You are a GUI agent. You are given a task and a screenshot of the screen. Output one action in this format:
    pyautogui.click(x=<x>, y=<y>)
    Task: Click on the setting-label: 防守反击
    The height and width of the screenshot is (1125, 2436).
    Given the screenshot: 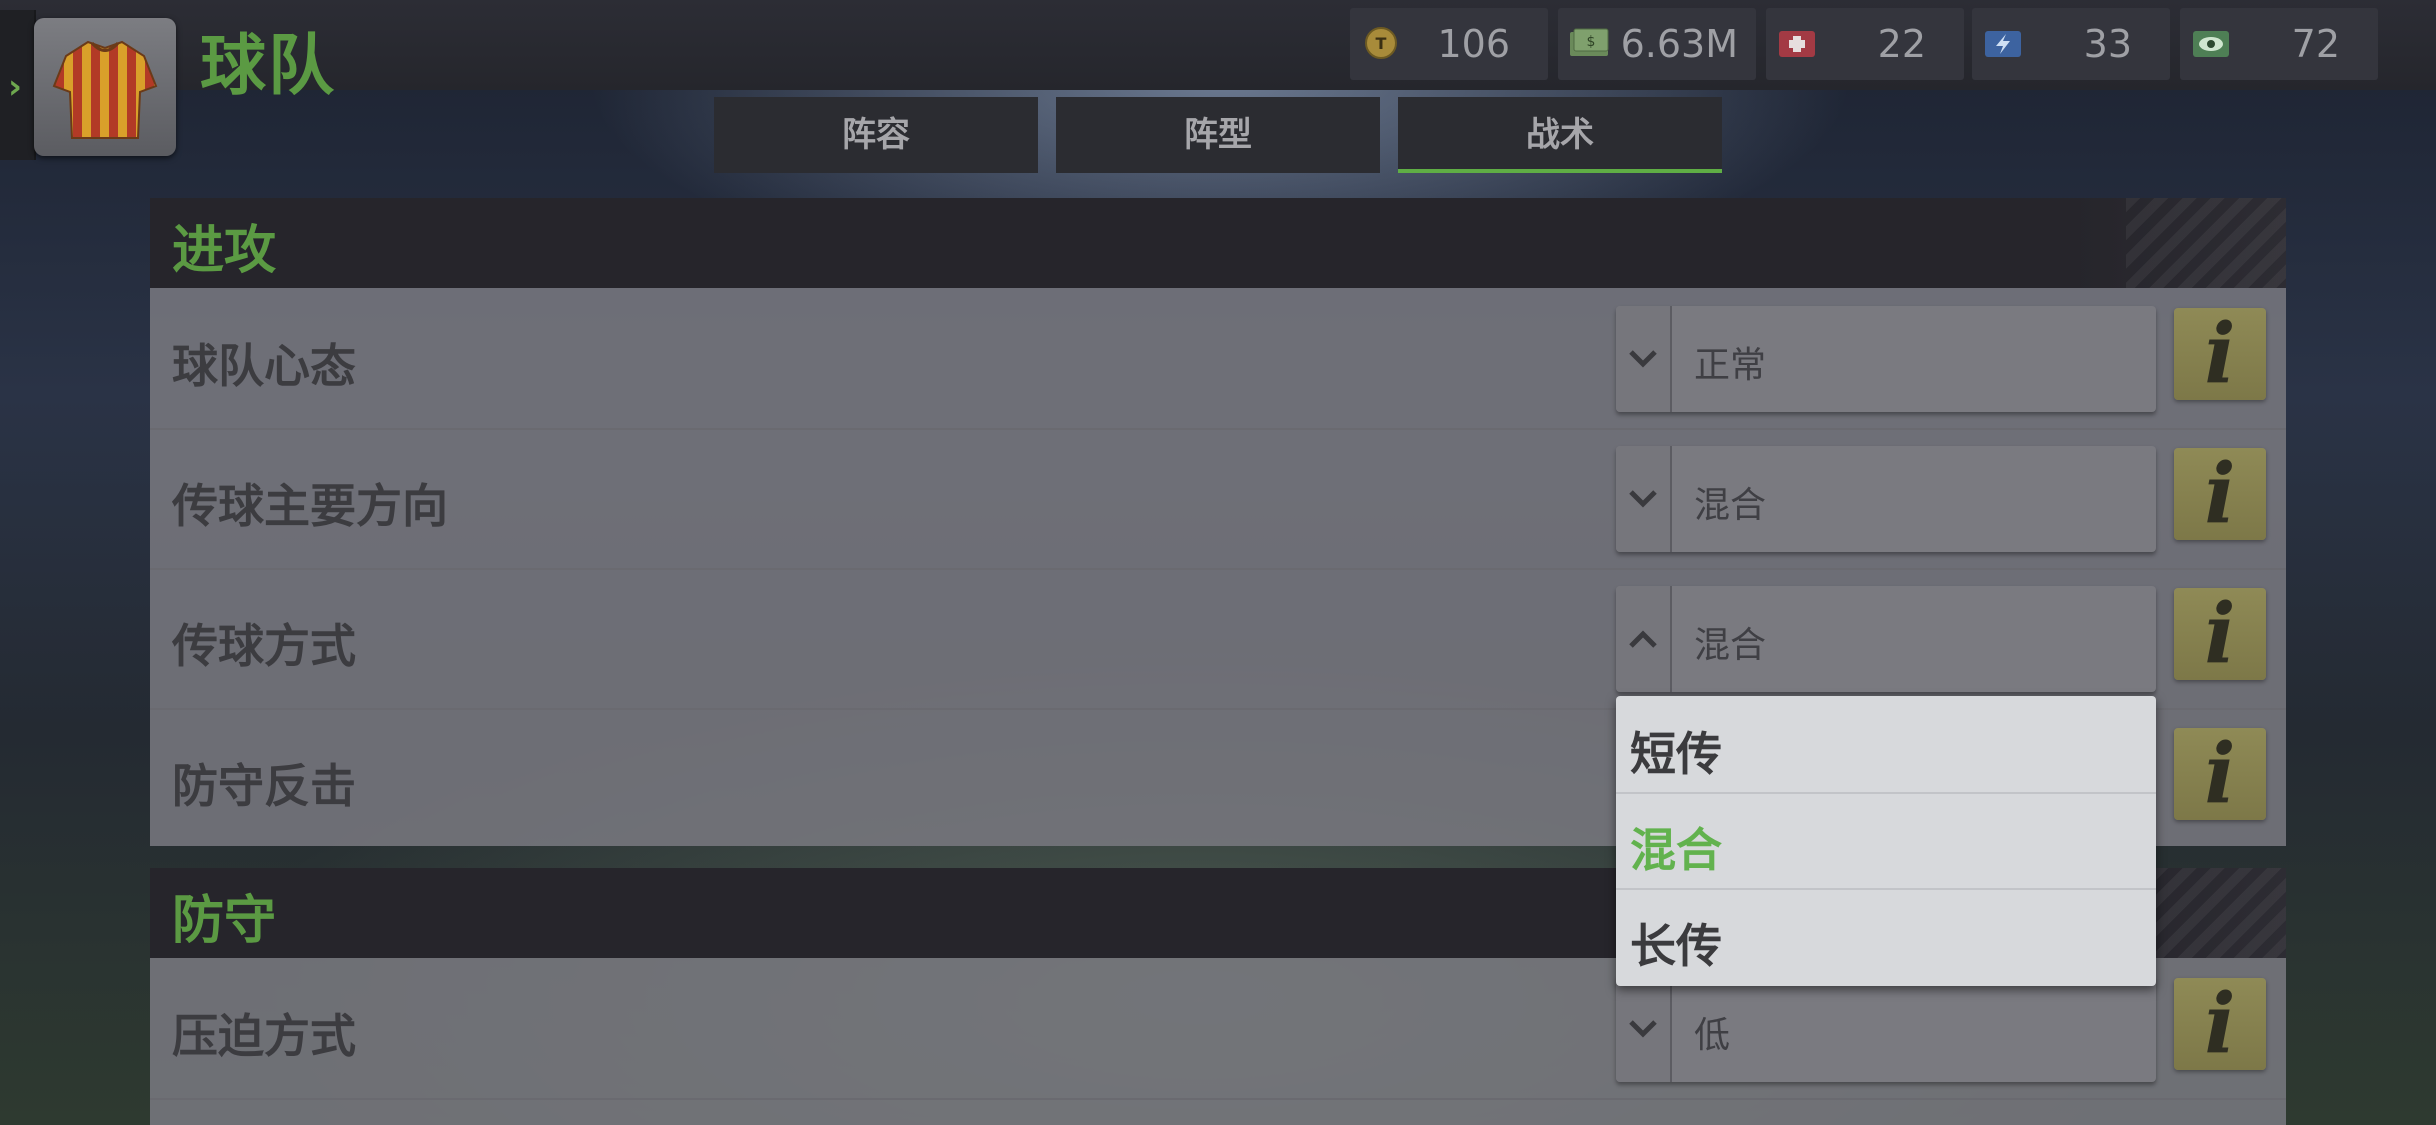 What is the action you would take?
    pyautogui.click(x=264, y=786)
    